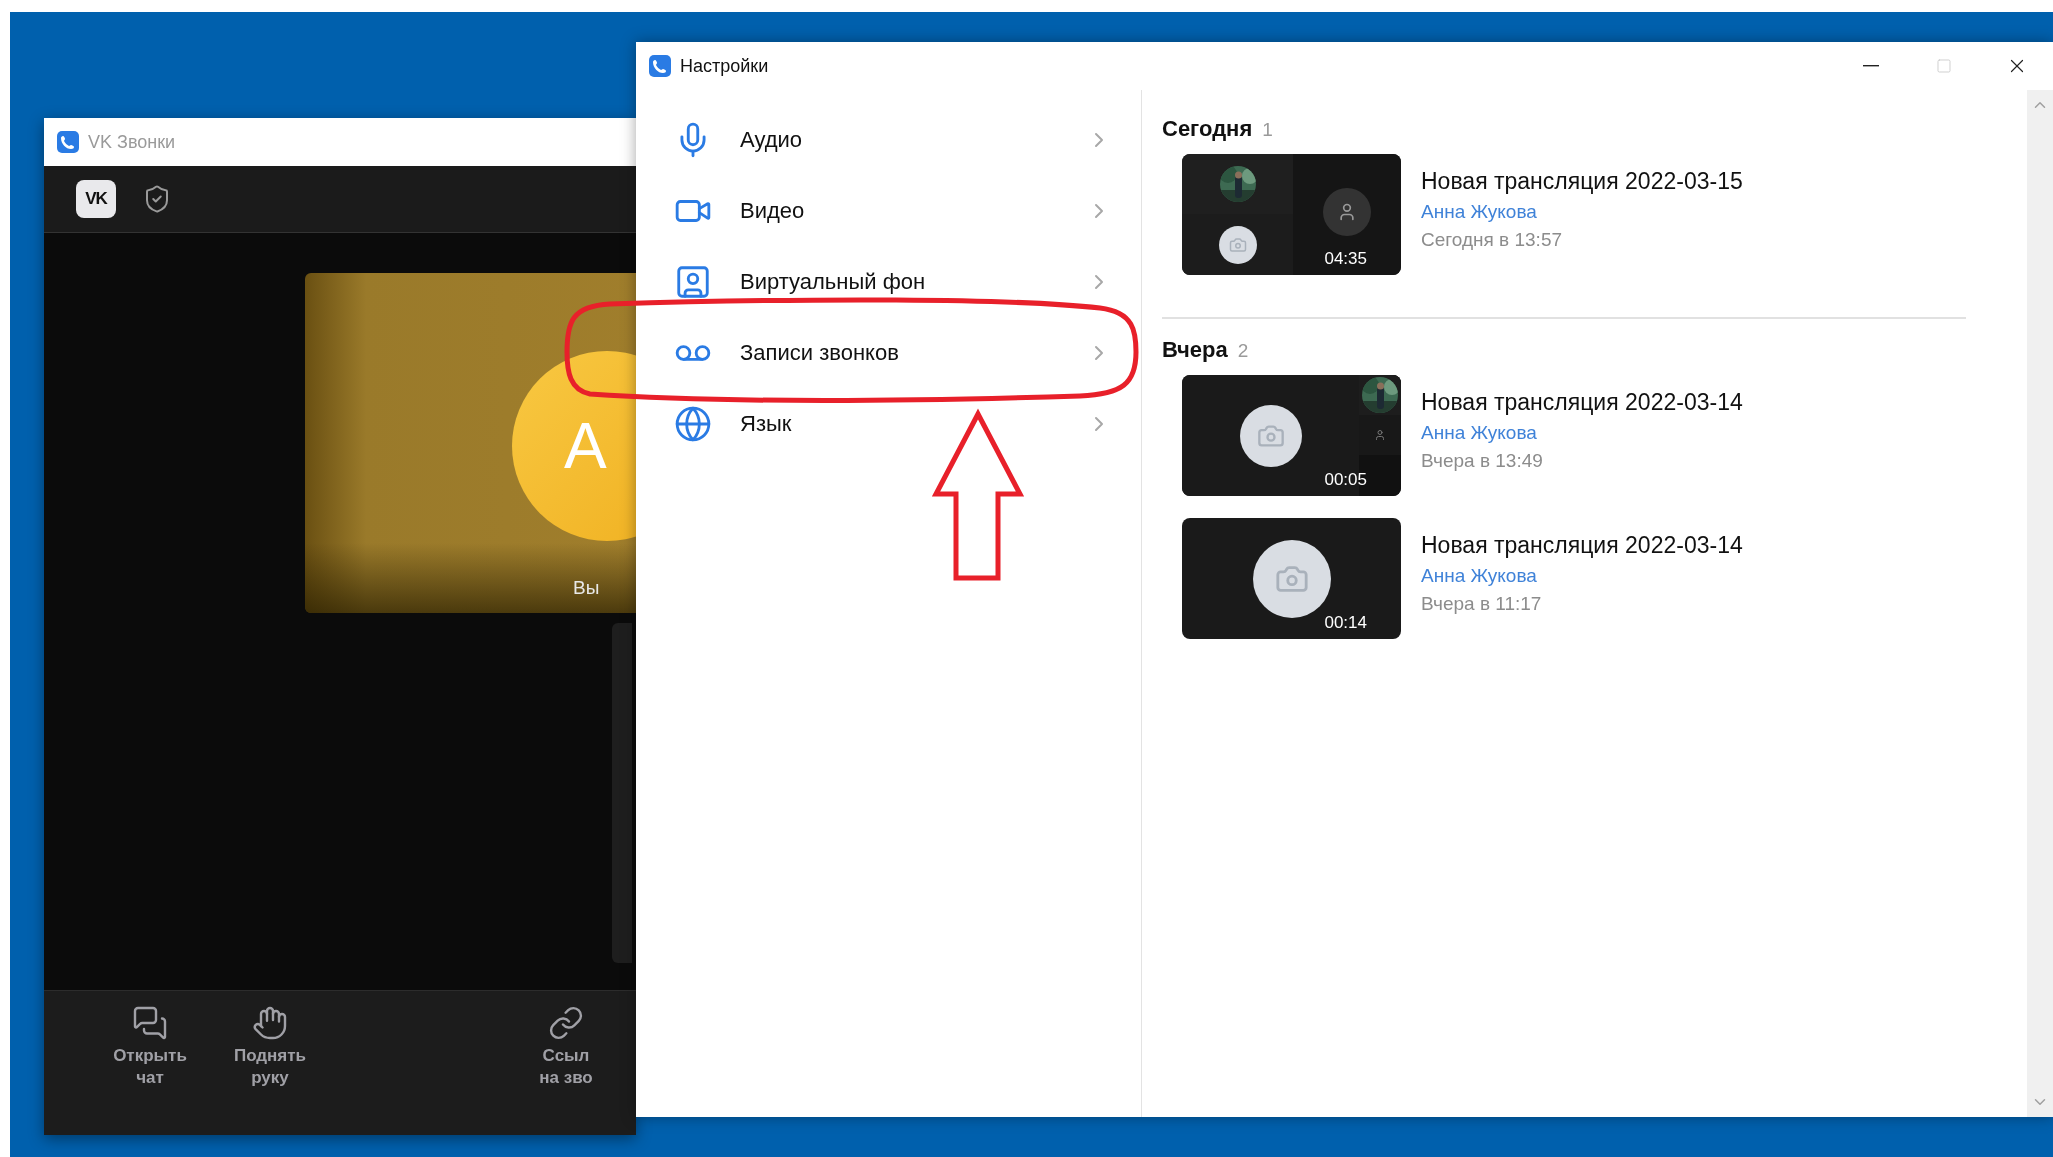 This screenshot has width=2053, height=1157. I want to click on menu-item-label: Аудио, so click(772, 139).